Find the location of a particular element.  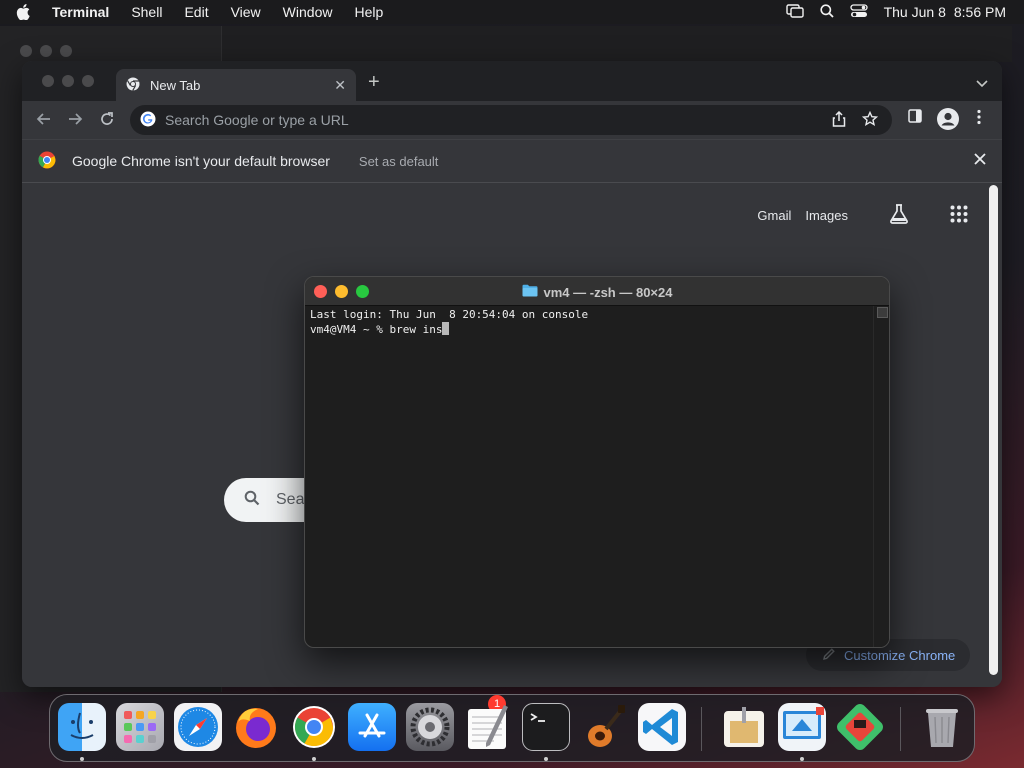

new-tab-button: + is located at coordinates (374, 82).